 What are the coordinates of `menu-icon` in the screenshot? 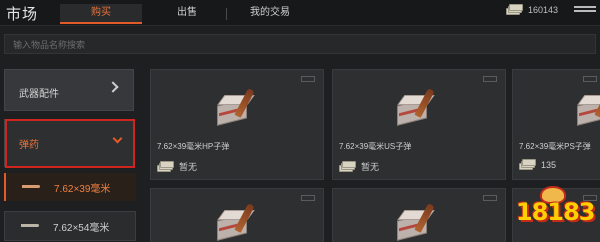 It's located at (585, 11).